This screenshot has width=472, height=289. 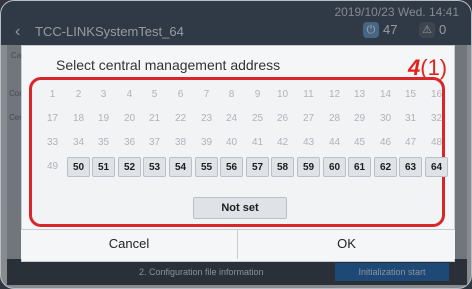 What do you see at coordinates (240, 208) in the screenshot?
I see `not-set-button: Not set` at bounding box center [240, 208].